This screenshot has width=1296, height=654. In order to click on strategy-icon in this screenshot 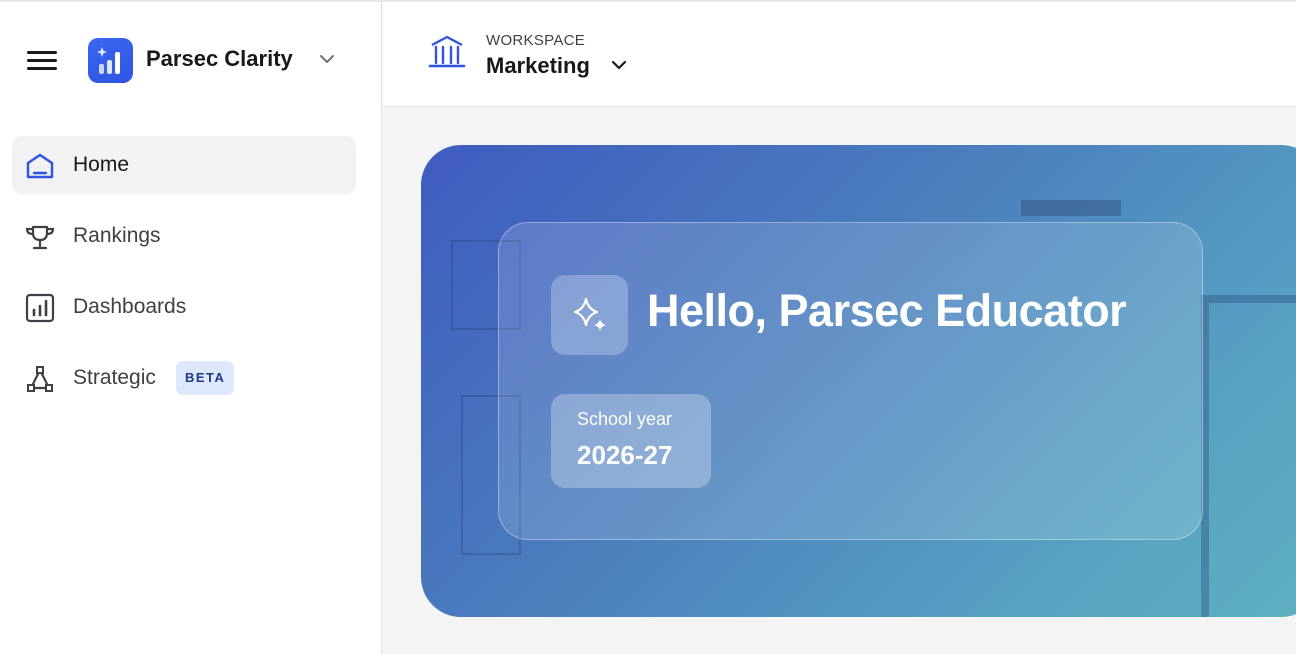, I will do `click(40, 379)`.